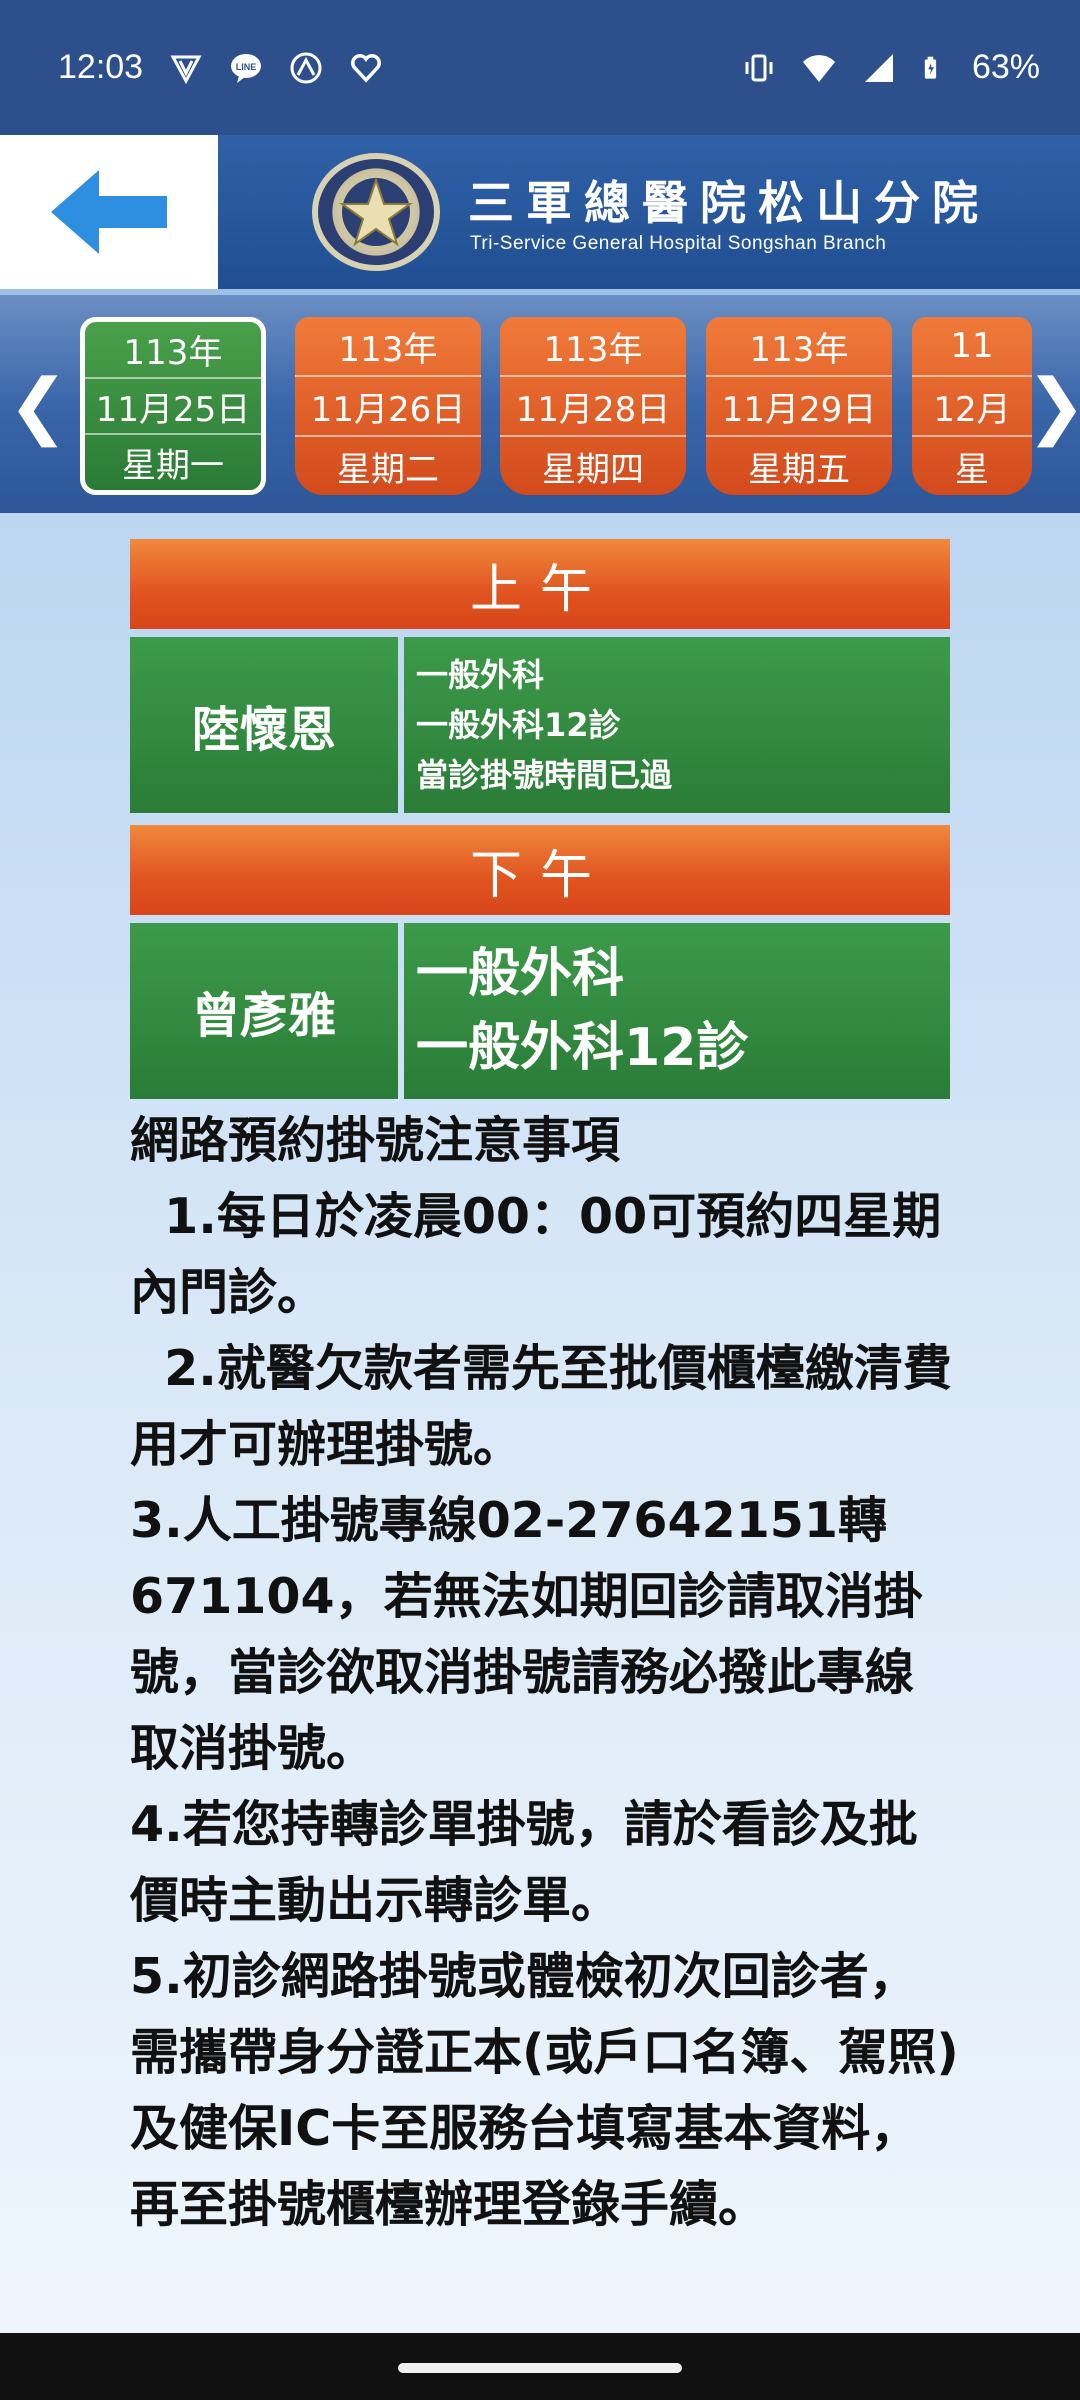 The width and height of the screenshot is (1080, 2400). I want to click on hospital-name: 三軍總醫院松山分院, so click(729, 203).